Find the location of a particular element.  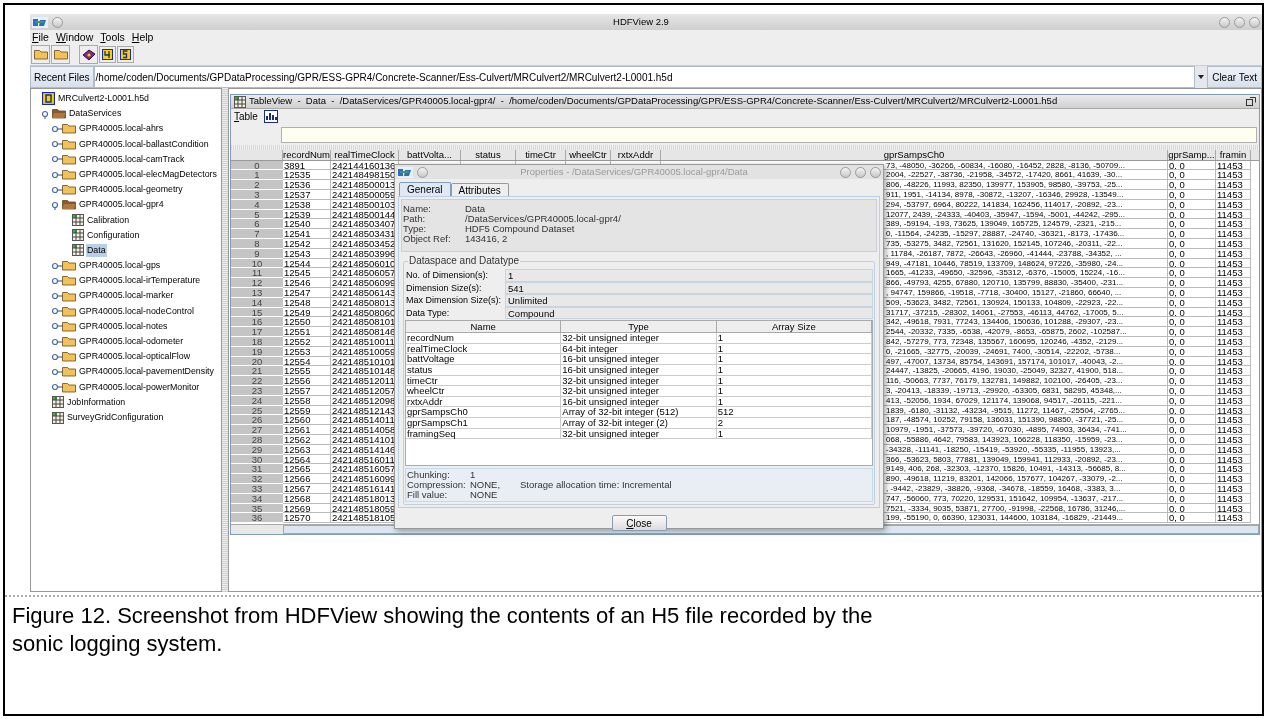

menu-item: Help is located at coordinates (142, 37).